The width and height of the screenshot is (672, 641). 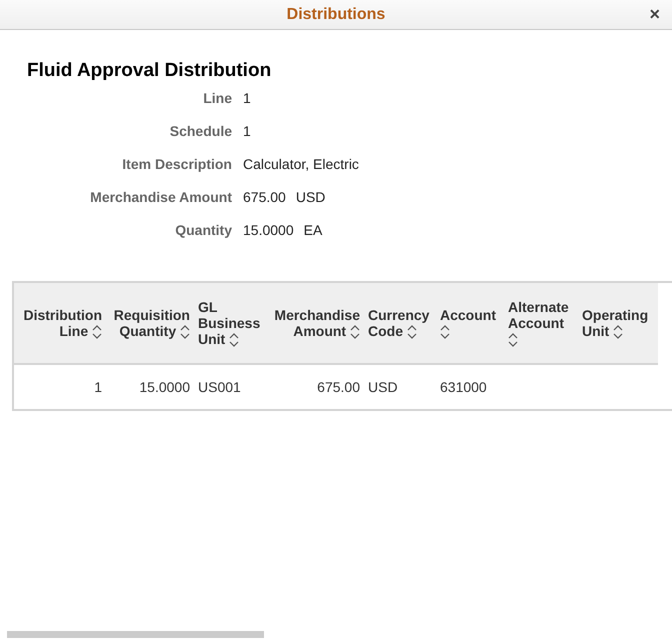 I want to click on table-cell: 15.0000, so click(x=164, y=387).